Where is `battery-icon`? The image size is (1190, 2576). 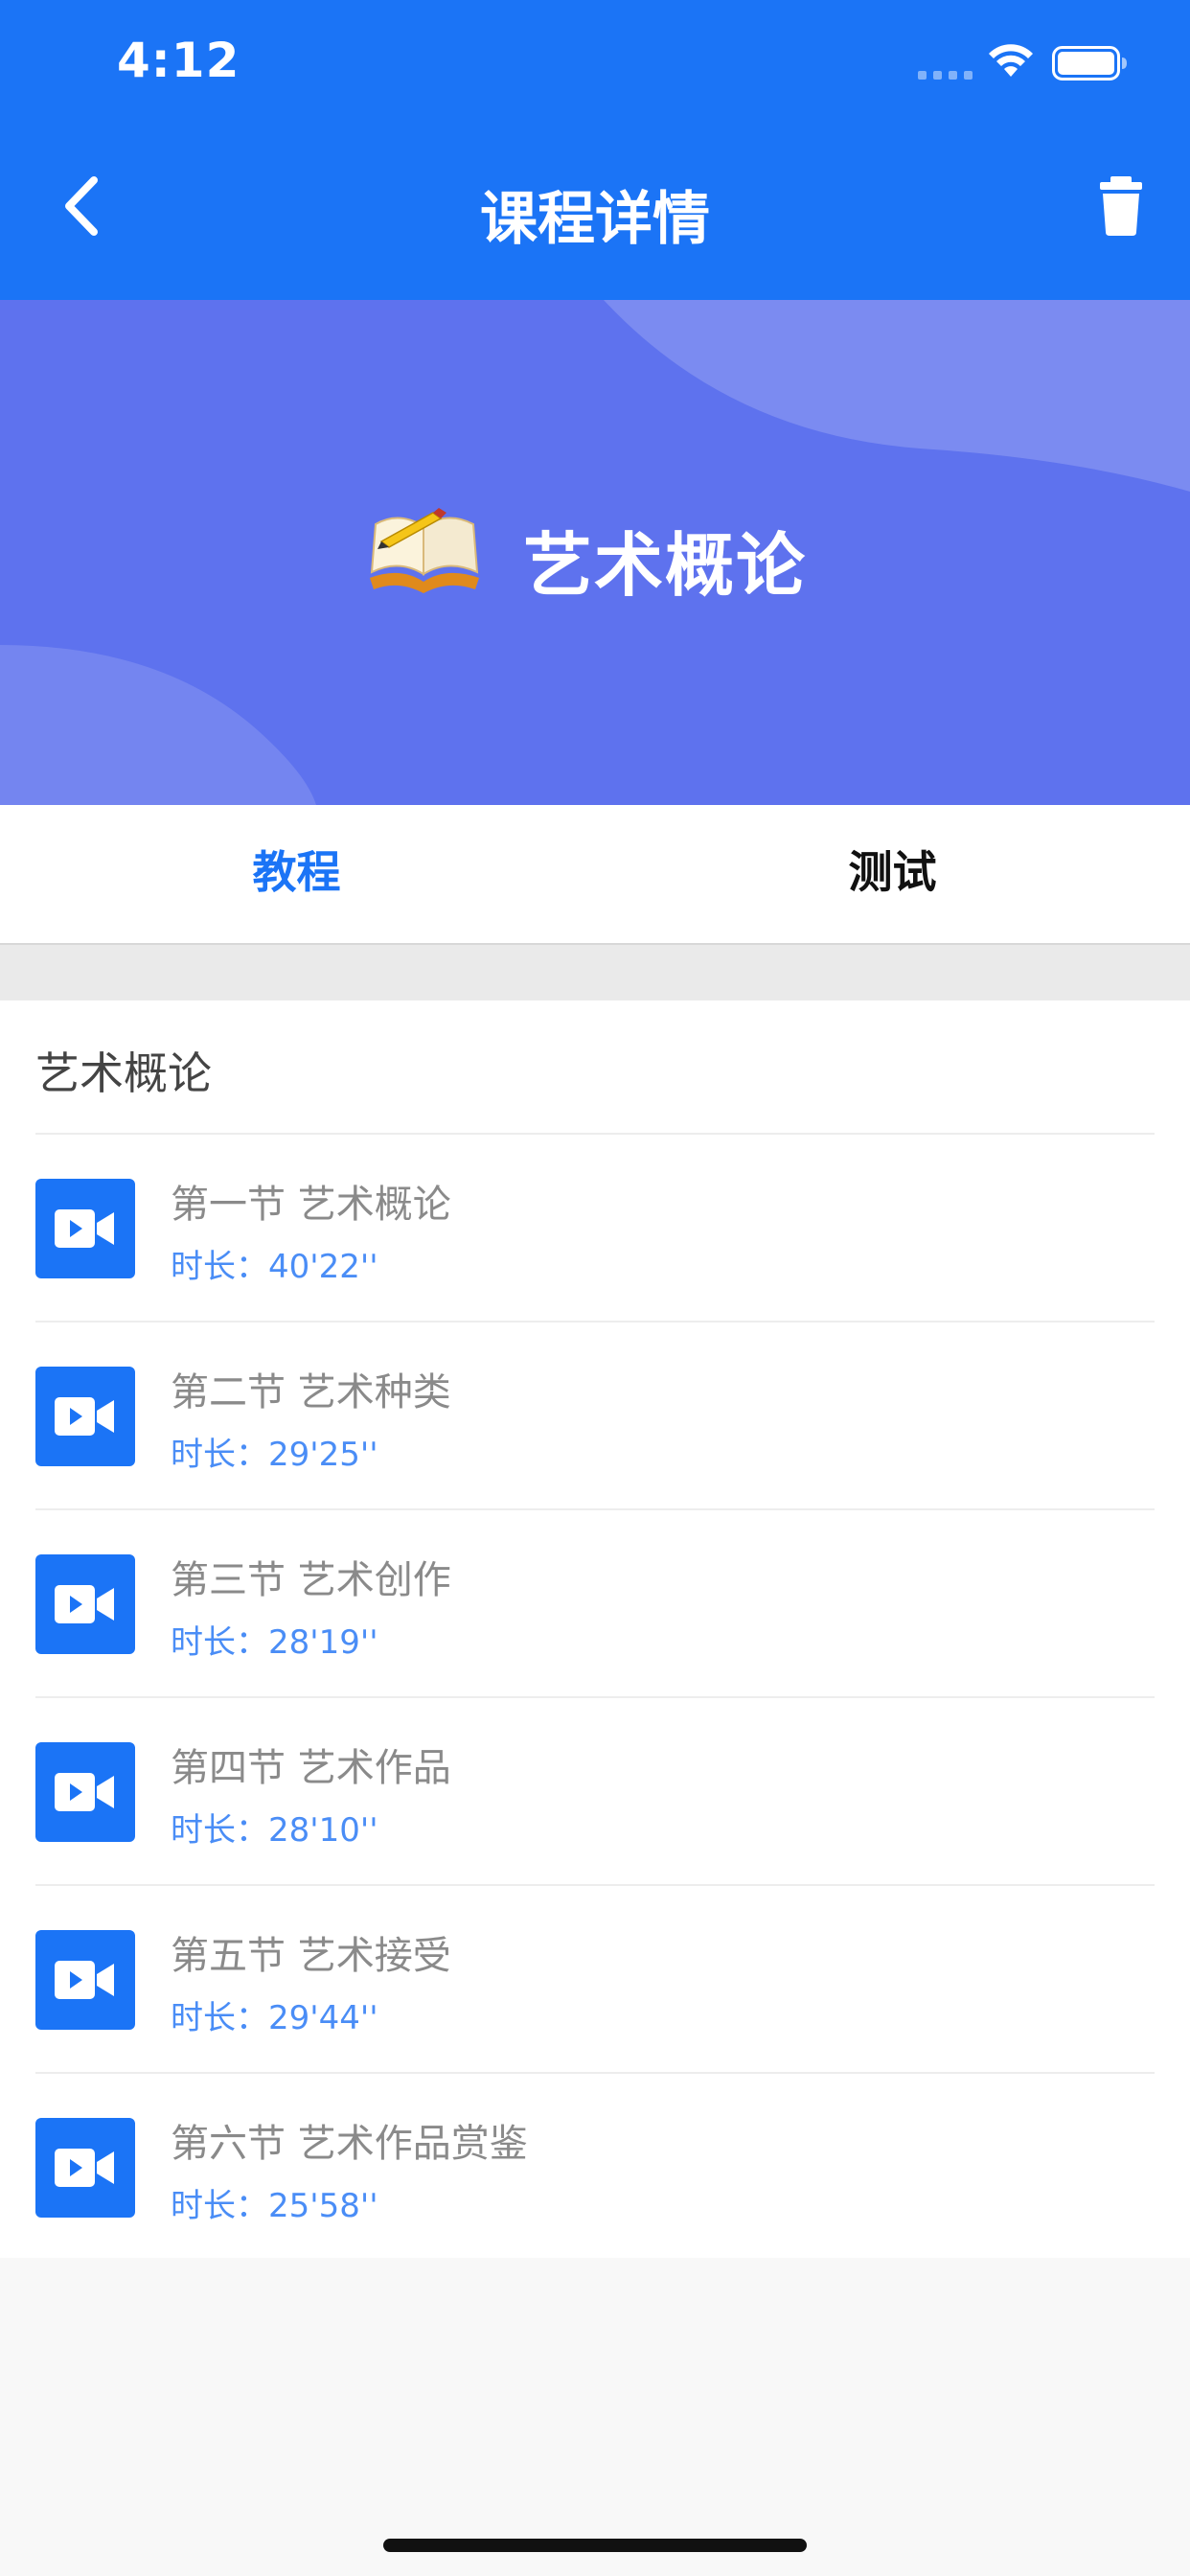 battery-icon is located at coordinates (1090, 63).